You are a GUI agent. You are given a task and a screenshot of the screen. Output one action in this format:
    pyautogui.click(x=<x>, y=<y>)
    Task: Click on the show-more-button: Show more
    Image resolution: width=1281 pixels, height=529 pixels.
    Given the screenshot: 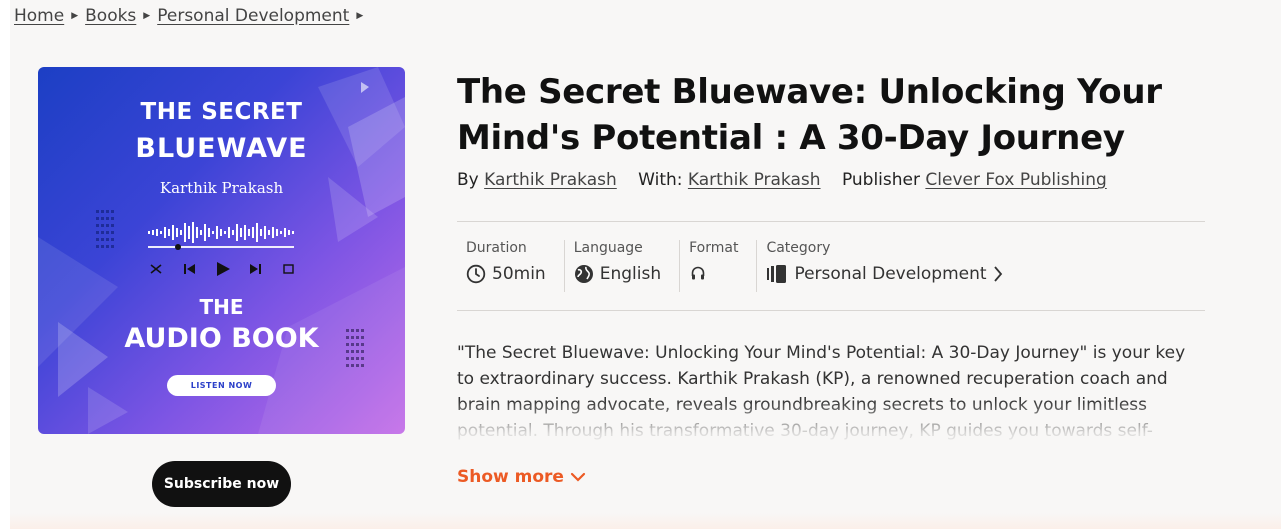 What is the action you would take?
    pyautogui.click(x=521, y=477)
    